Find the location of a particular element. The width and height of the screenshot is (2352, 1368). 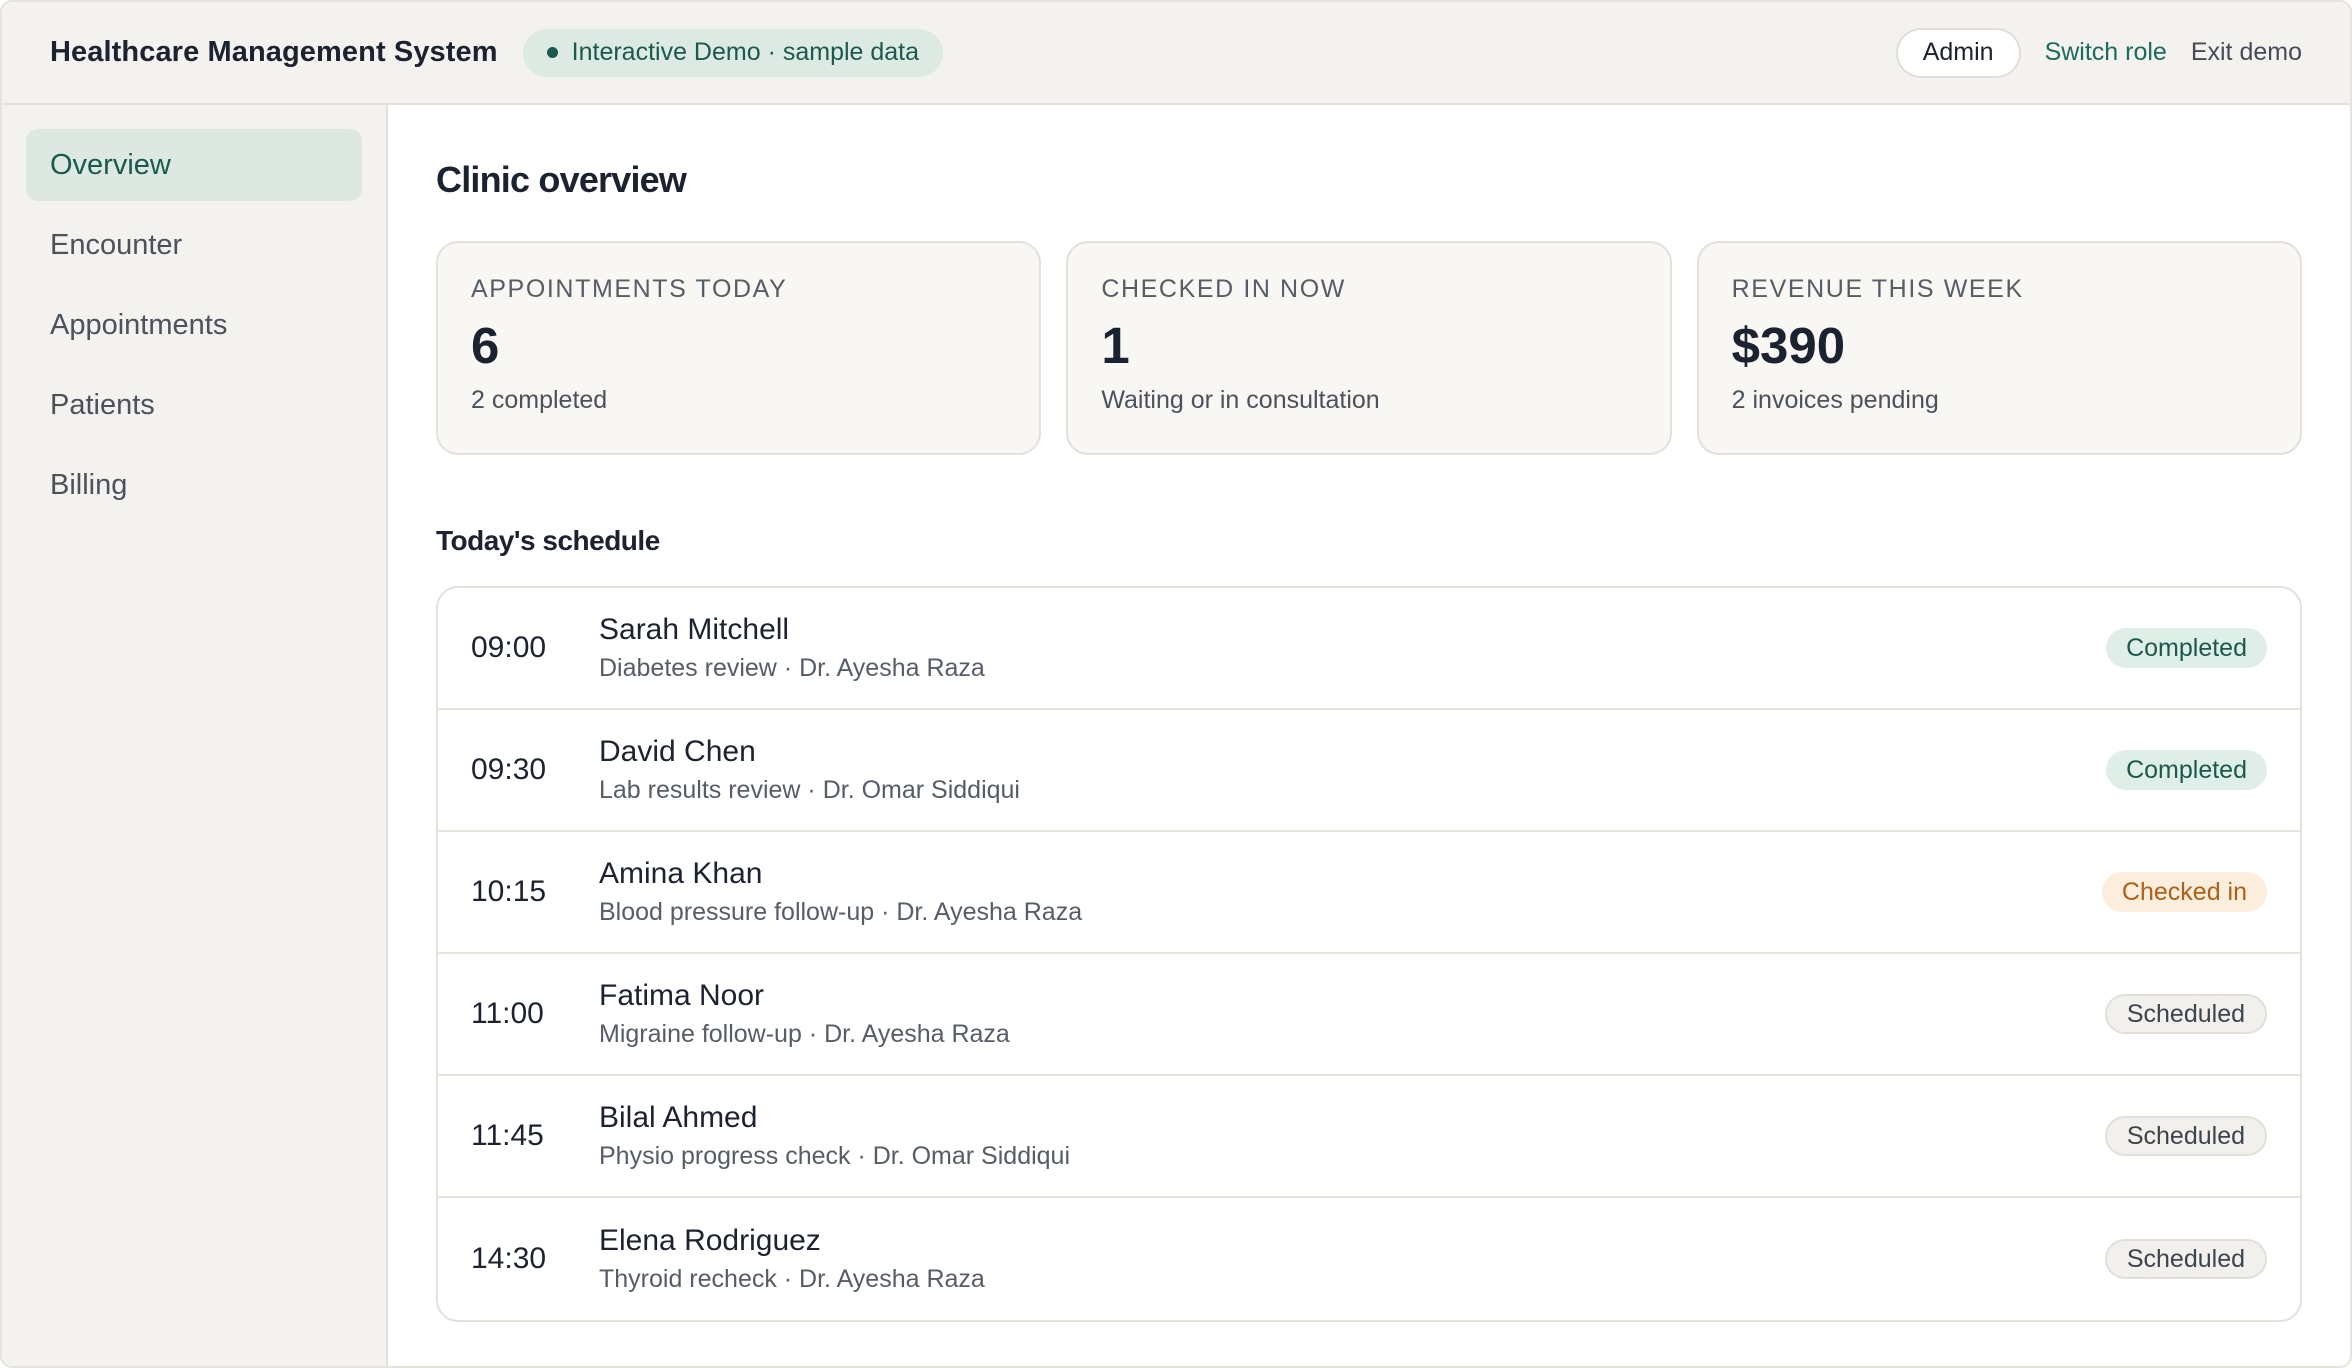

appointment-time: 11:45 is located at coordinates (507, 1135).